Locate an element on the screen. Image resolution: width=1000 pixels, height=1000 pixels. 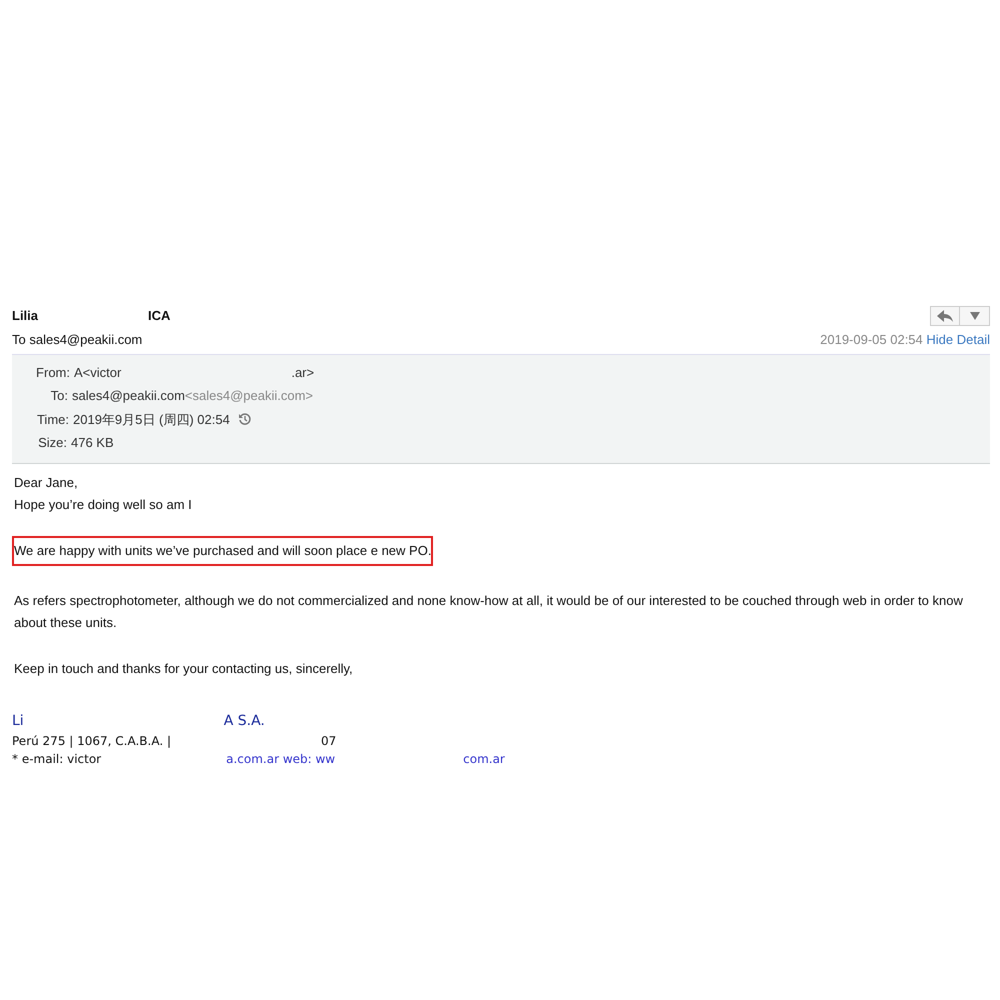
field-value: .ar> is located at coordinates (302, 373).